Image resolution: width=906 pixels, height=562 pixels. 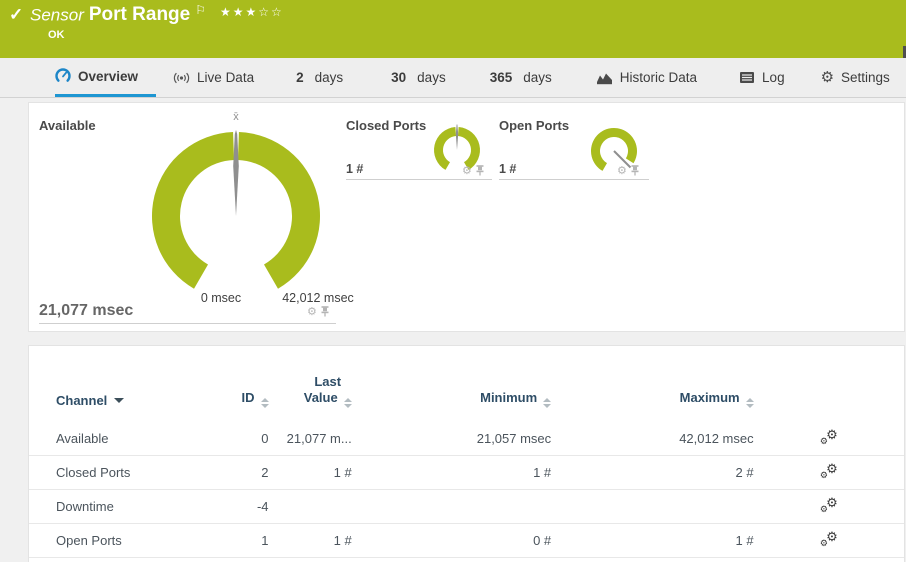 I want to click on gauge-value-closed-ports: 1 #, so click(x=355, y=169).